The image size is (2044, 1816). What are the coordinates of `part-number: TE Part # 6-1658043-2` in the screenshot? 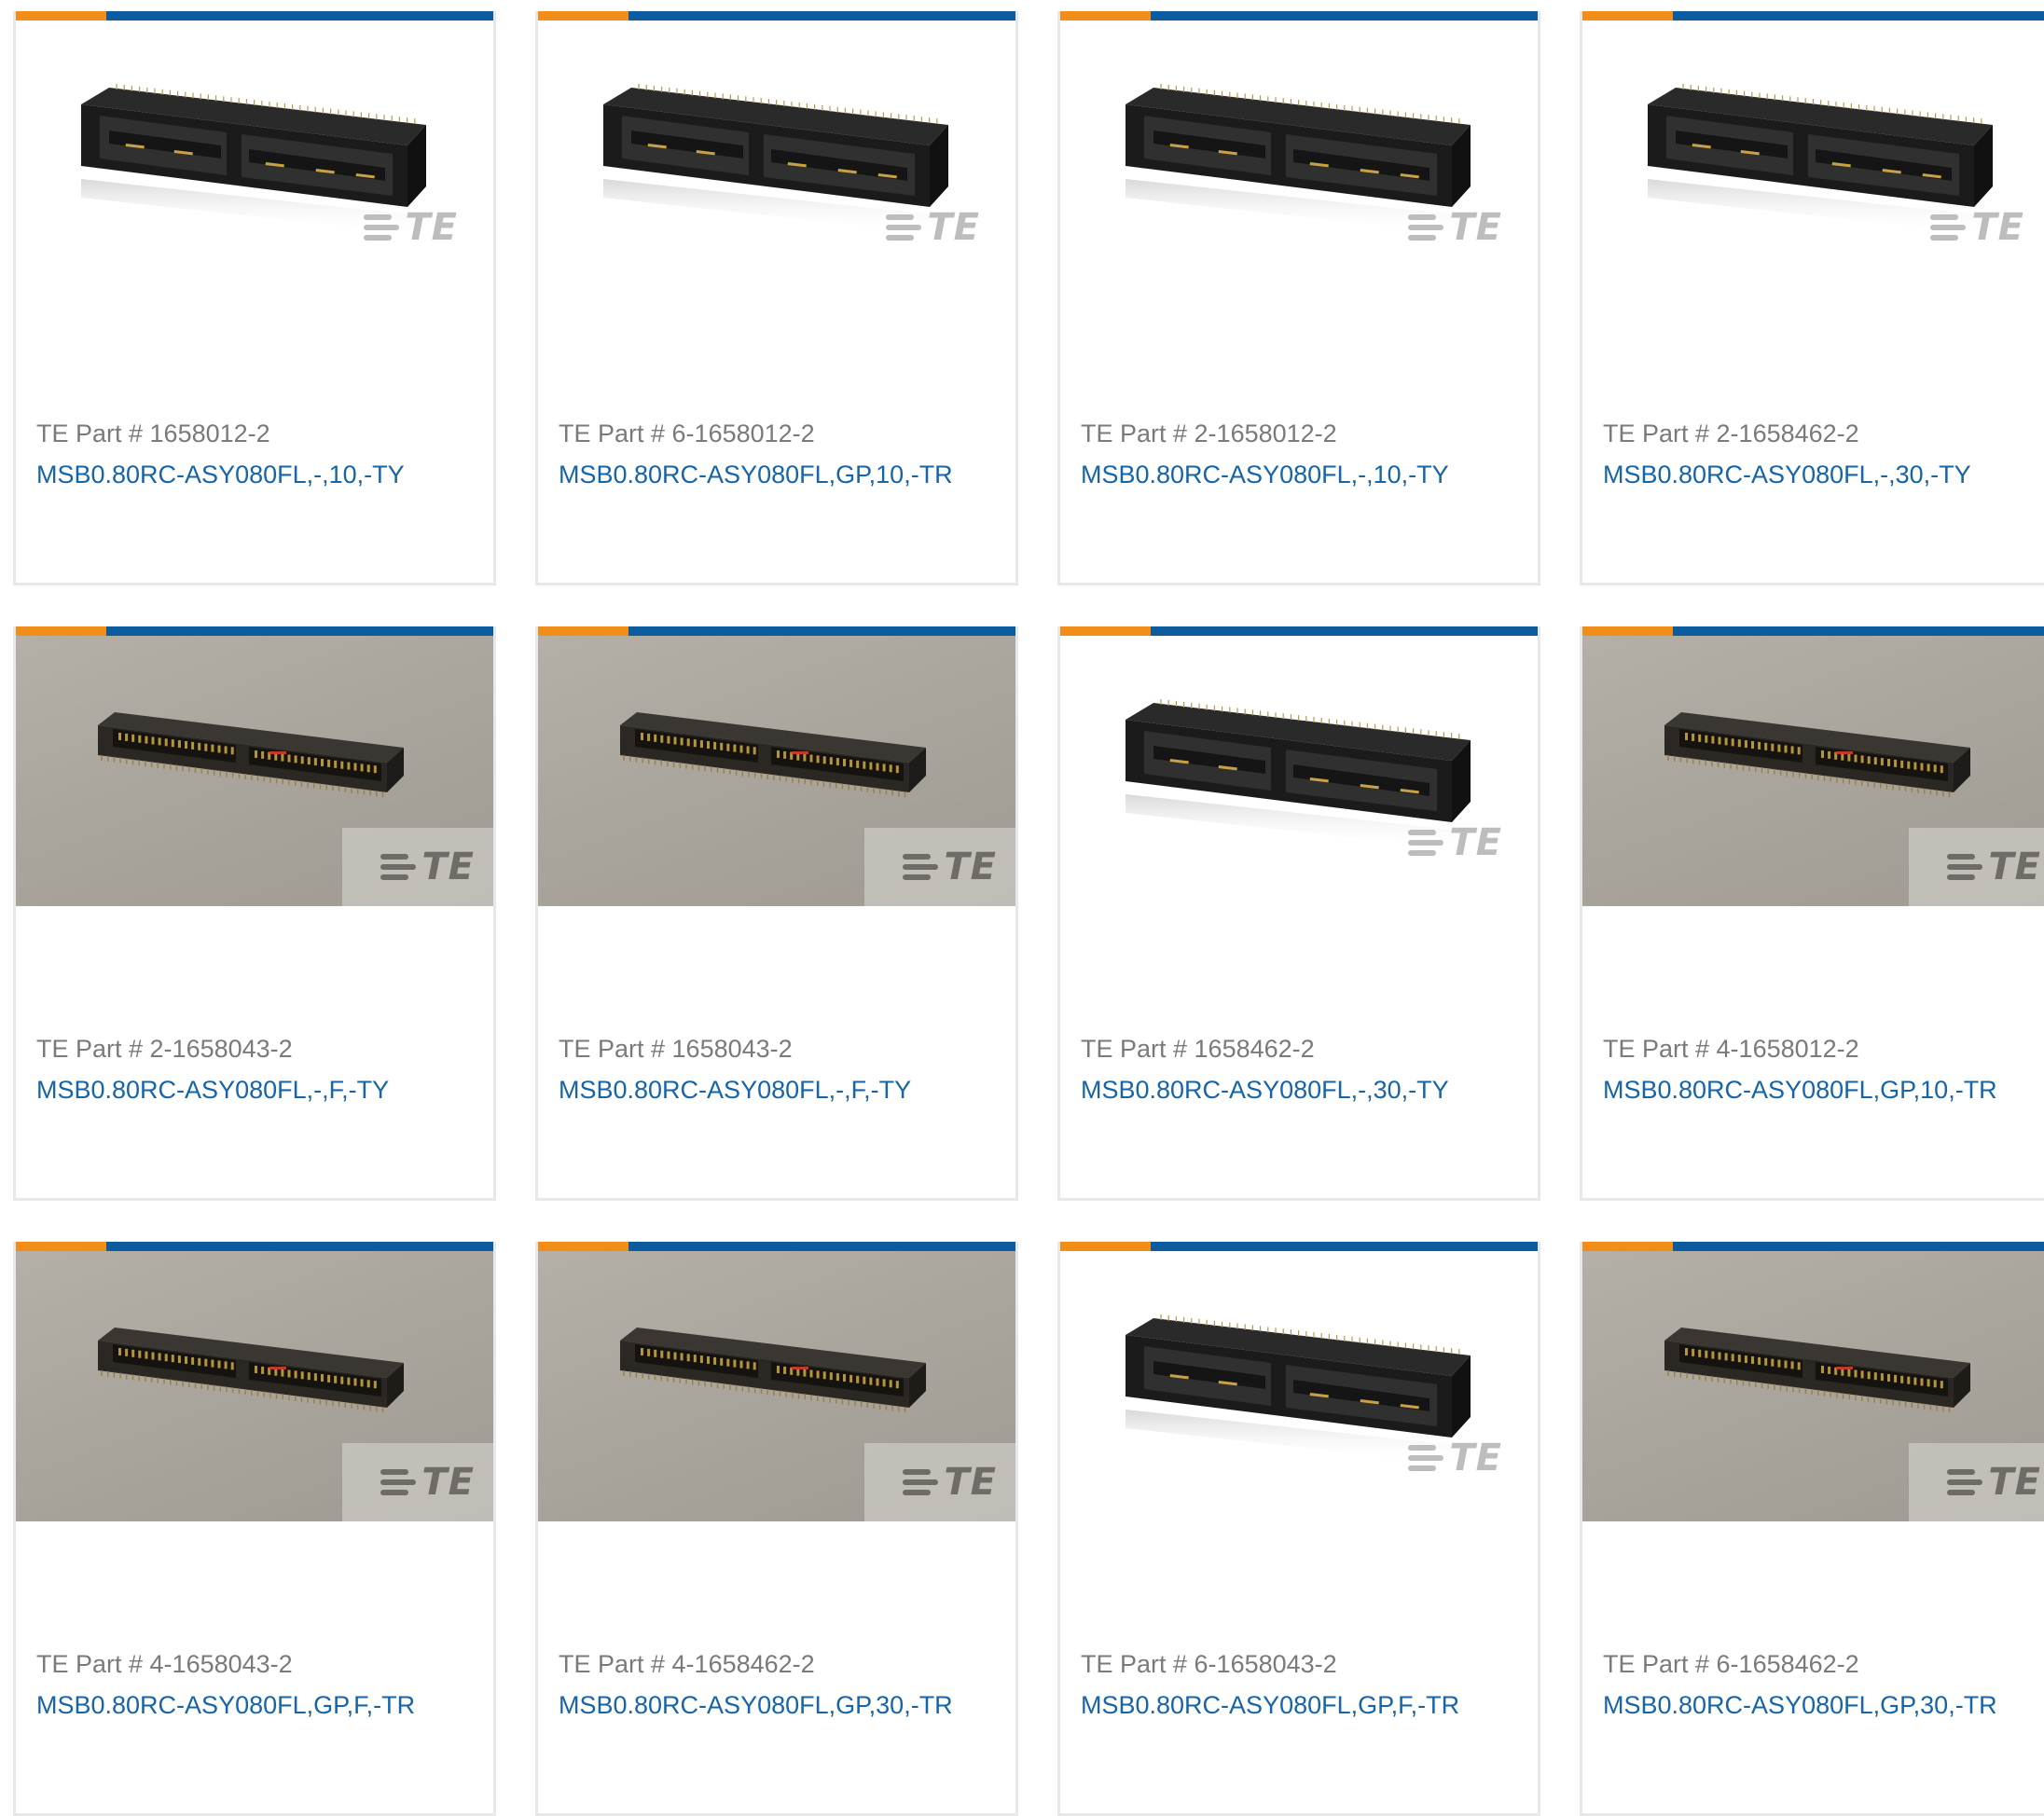 It's located at (1209, 1664).